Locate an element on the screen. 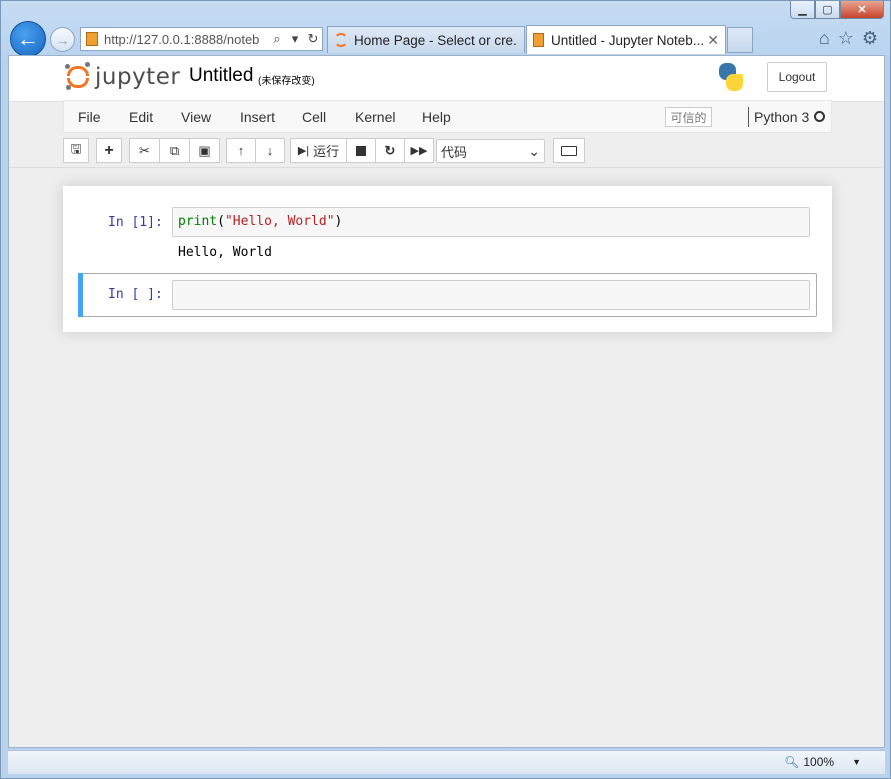 The width and height of the screenshot is (891, 779). cut-button: ✂ is located at coordinates (144, 150).